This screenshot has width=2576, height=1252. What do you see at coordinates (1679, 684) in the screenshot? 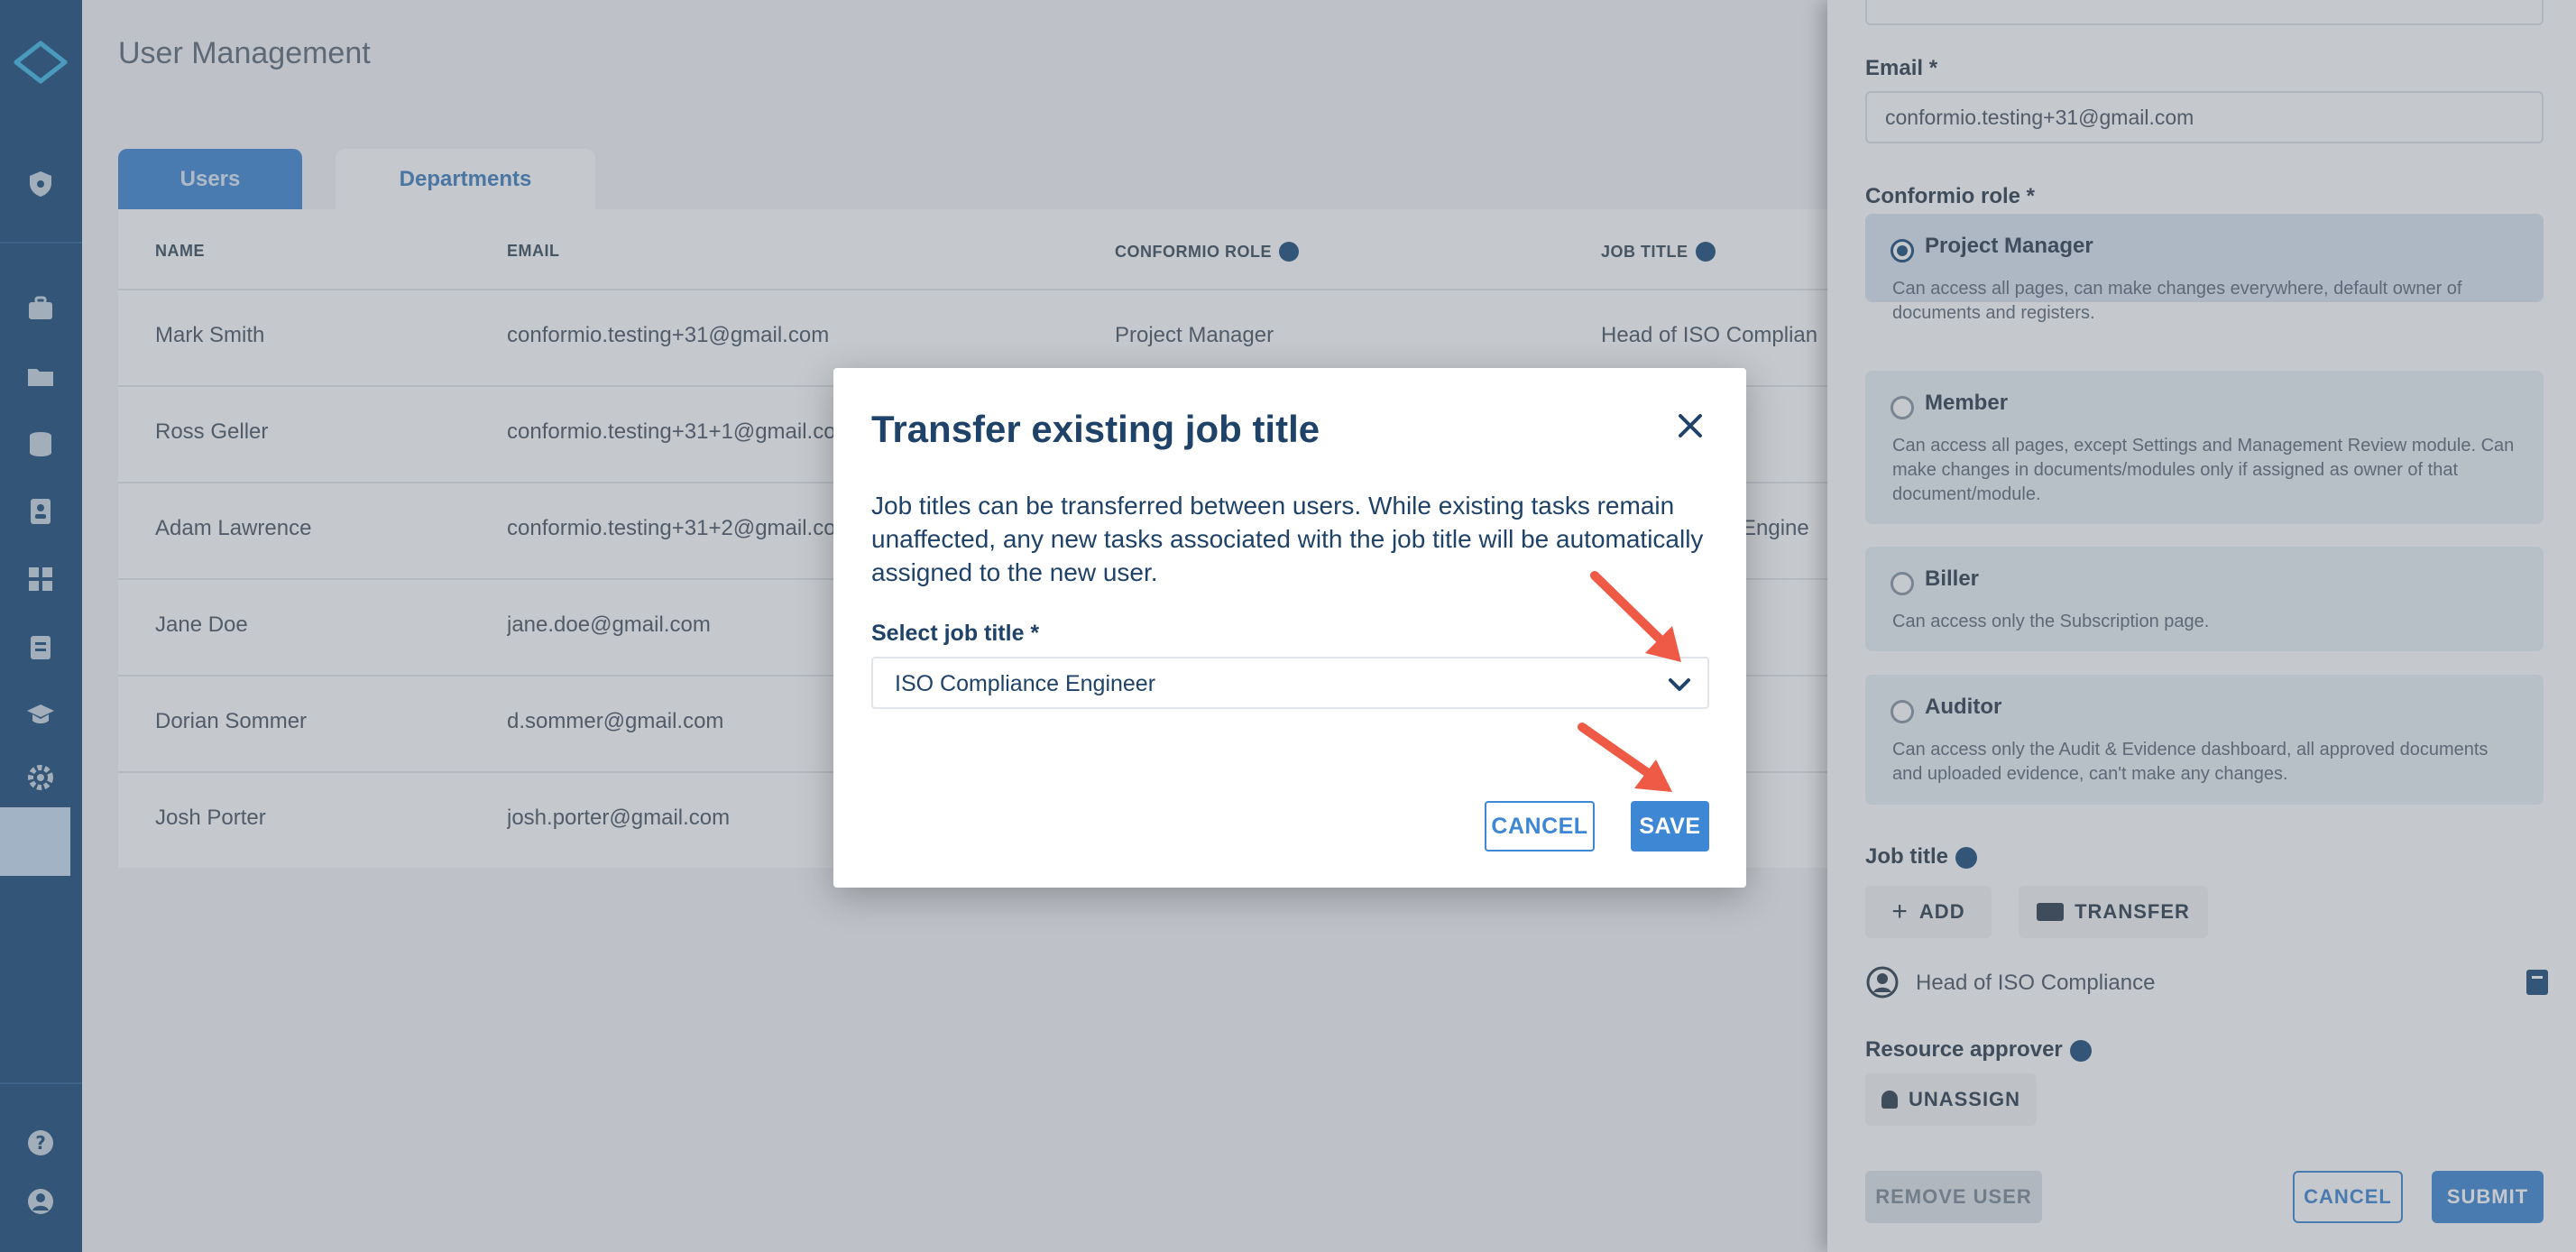
I see `chevron-down-icon` at bounding box center [1679, 684].